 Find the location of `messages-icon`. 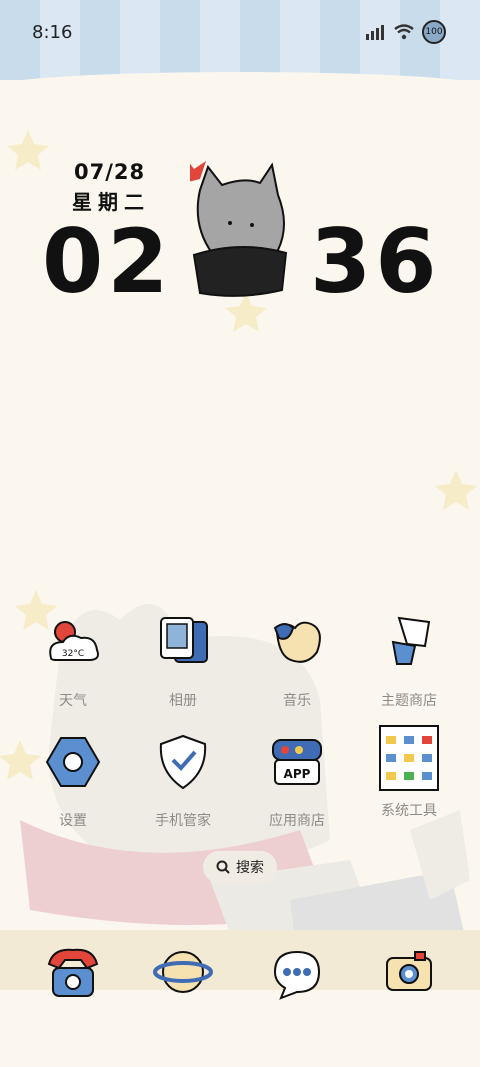

messages-icon is located at coordinates (297, 975).